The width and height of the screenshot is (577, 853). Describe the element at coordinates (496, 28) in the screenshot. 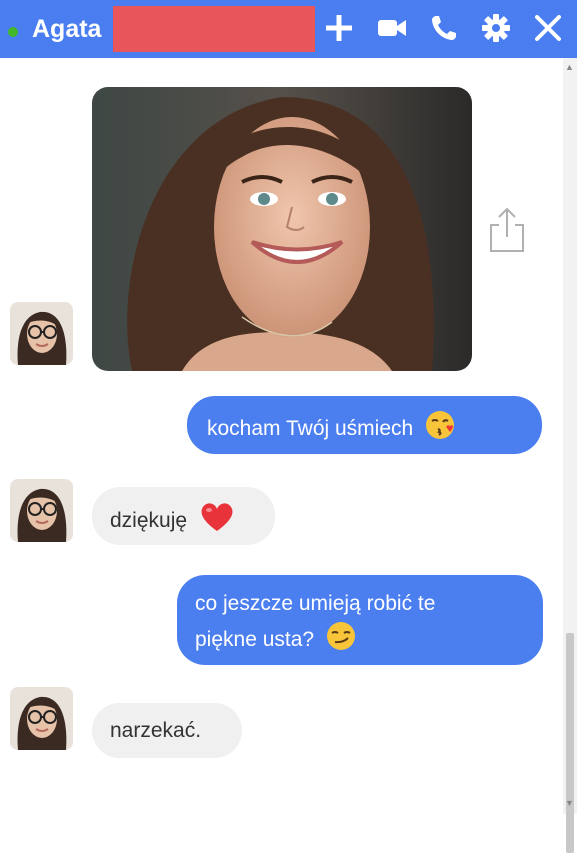

I see `gear-icon` at that location.